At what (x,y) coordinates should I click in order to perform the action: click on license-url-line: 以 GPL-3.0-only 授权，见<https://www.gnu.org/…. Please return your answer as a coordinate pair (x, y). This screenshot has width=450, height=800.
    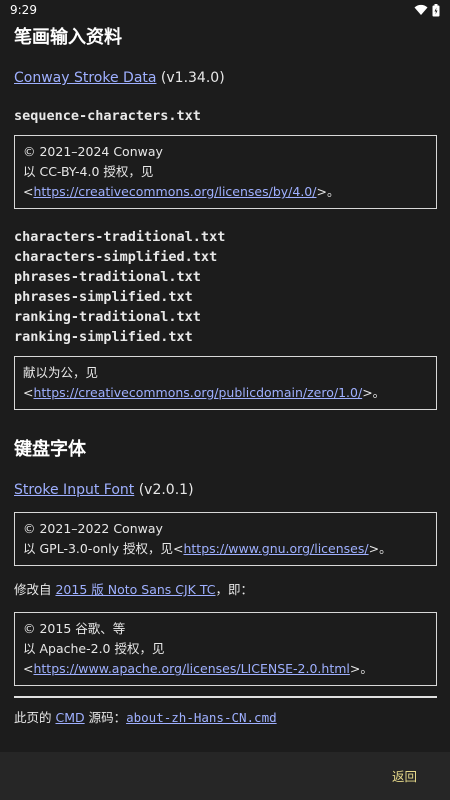
    Looking at the image, I should click on (225, 549).